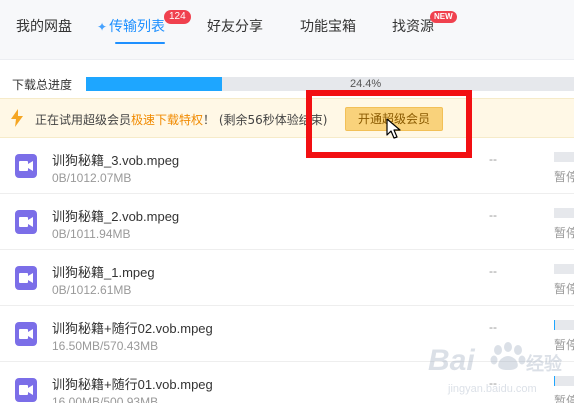 The image size is (574, 403). I want to click on total-progress-label: 下载总进度, so click(42, 85).